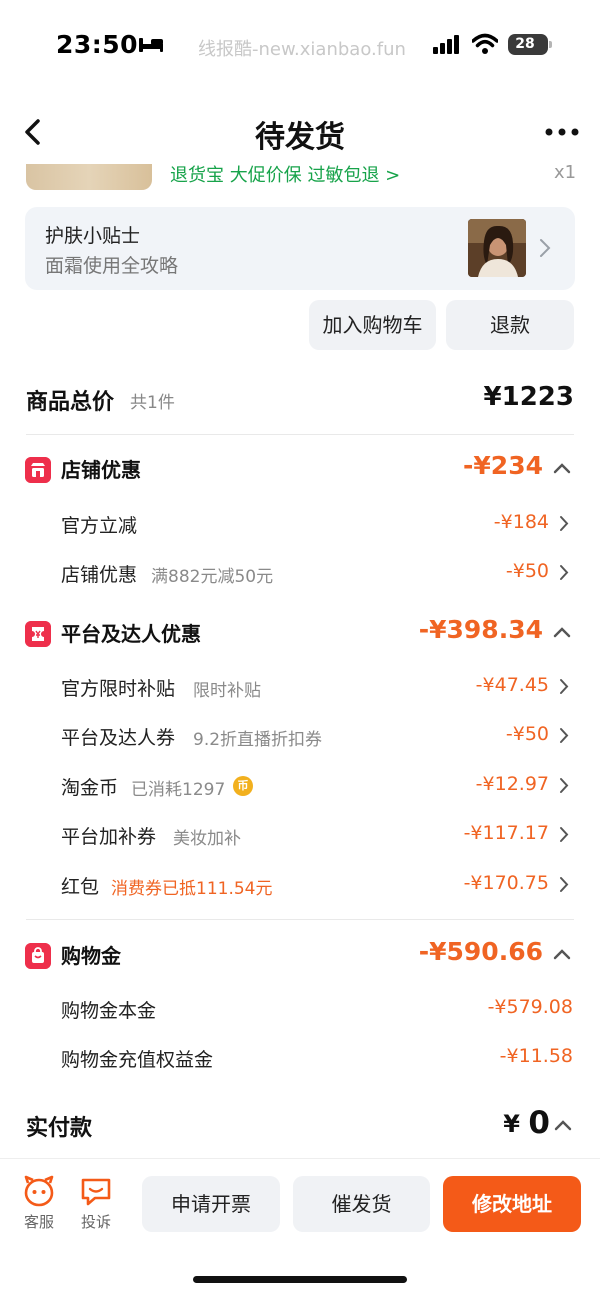 Image resolution: width=600 pixels, height=1300 pixels. What do you see at coordinates (89, 177) in the screenshot?
I see `product-thumbnail` at bounding box center [89, 177].